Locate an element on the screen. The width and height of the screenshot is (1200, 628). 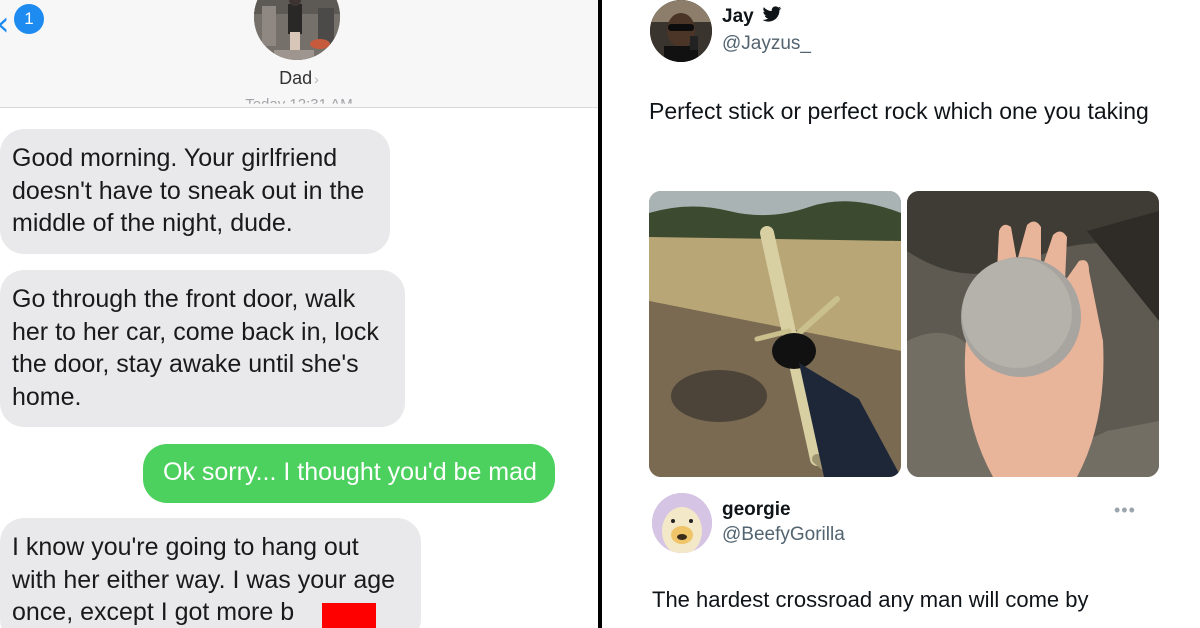
contact-photo is located at coordinates (297, 30).